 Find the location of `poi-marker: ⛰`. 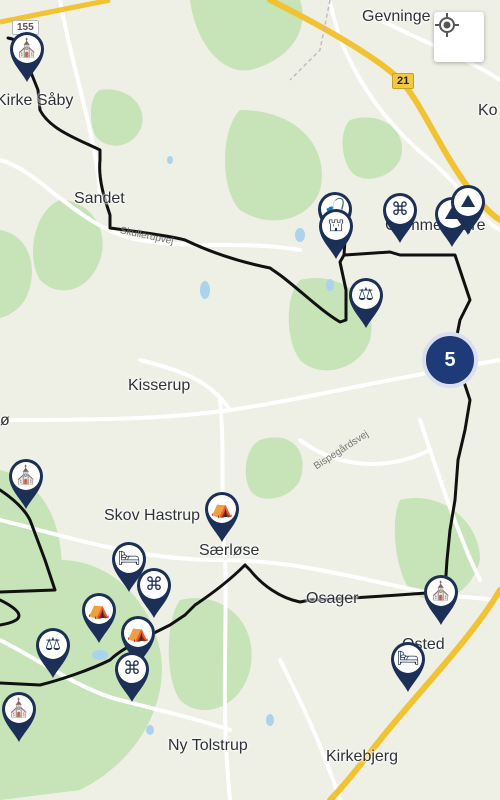

poi-marker: ⛰ is located at coordinates (468, 210).